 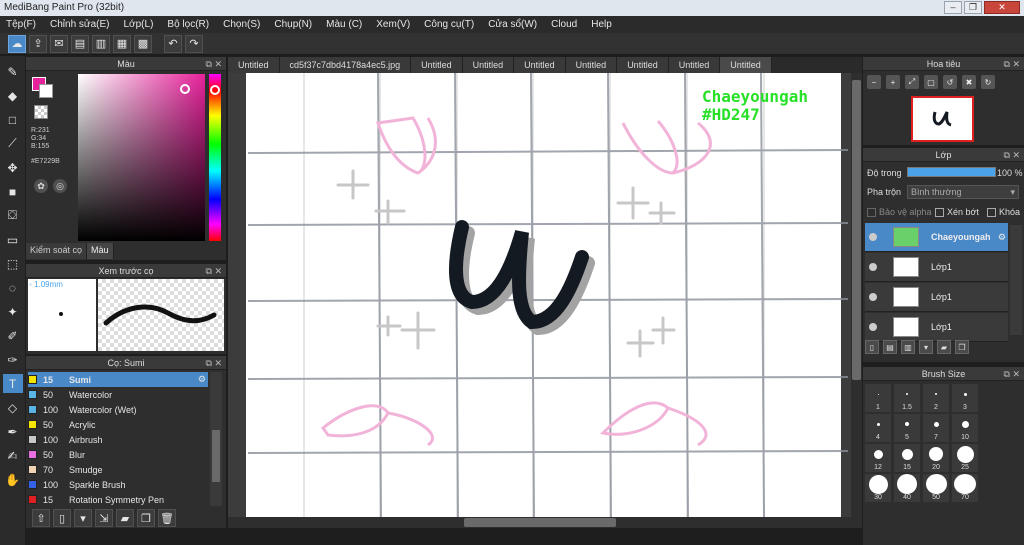 I want to click on share-icon: ⇪, so click(x=38, y=43).